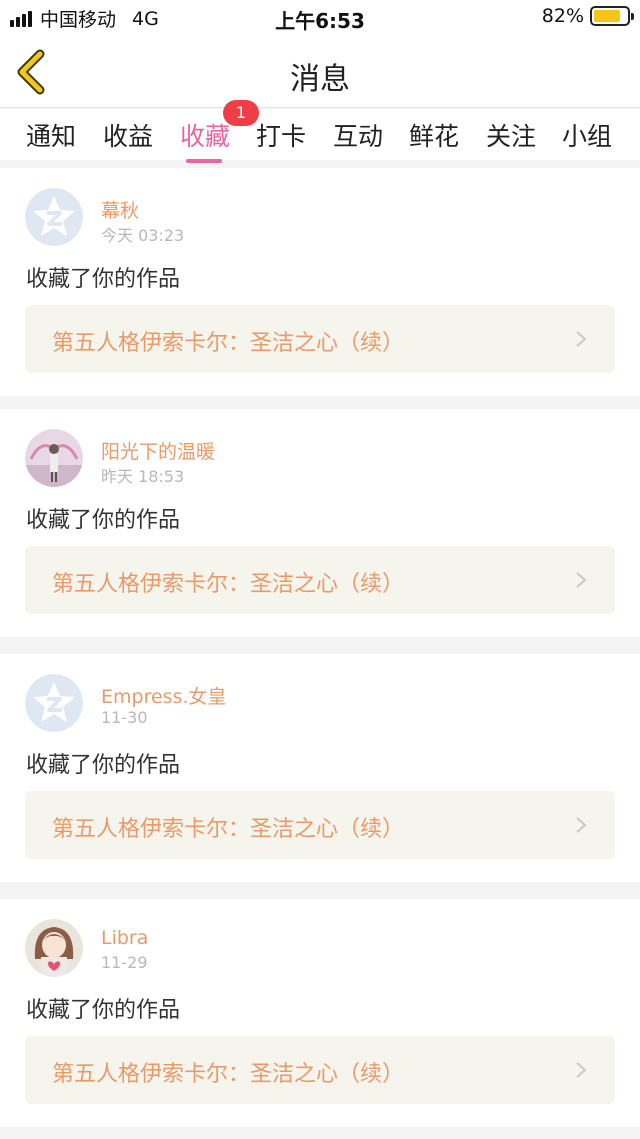 The height and width of the screenshot is (1139, 640). Describe the element at coordinates (143, 476) in the screenshot. I see `message-time: 昨天 18:53` at that location.